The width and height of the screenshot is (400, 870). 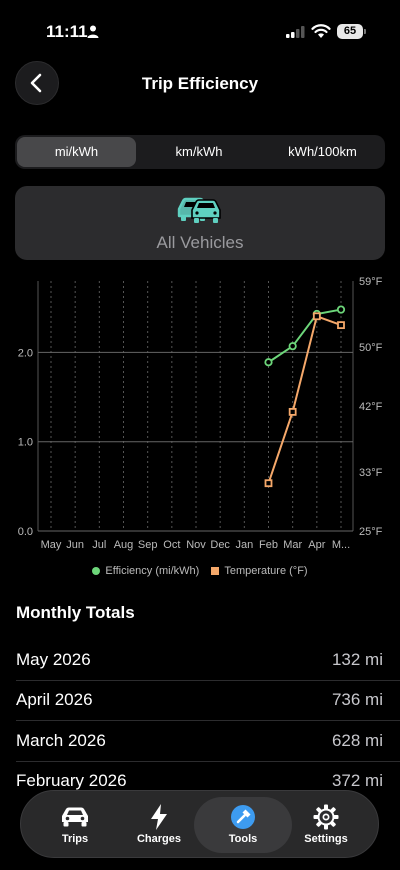 What do you see at coordinates (357, 780) in the screenshot?
I see `row-distance: 372 mi` at bounding box center [357, 780].